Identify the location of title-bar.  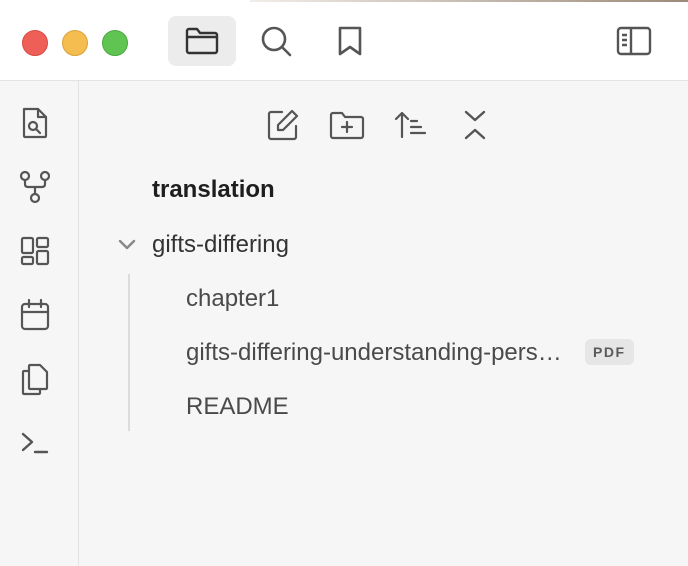
(344, 40).